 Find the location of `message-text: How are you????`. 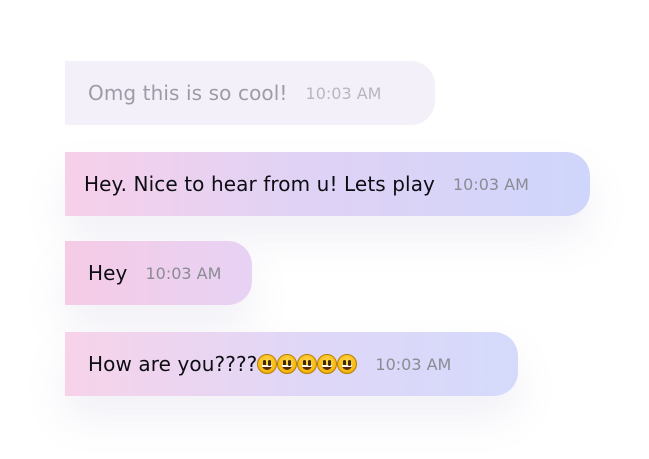

message-text: How are you???? is located at coordinates (223, 364).